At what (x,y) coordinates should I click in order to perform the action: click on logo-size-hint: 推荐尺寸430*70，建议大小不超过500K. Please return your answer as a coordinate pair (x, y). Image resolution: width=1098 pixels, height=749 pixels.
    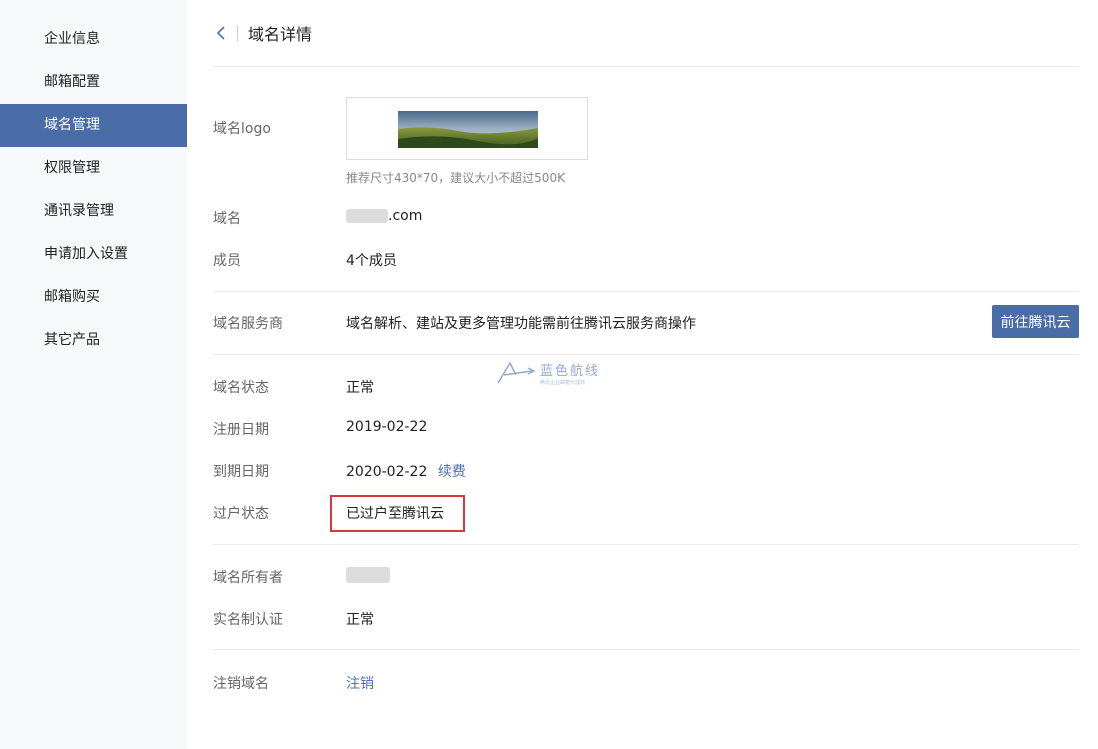
    Looking at the image, I should click on (455, 178).